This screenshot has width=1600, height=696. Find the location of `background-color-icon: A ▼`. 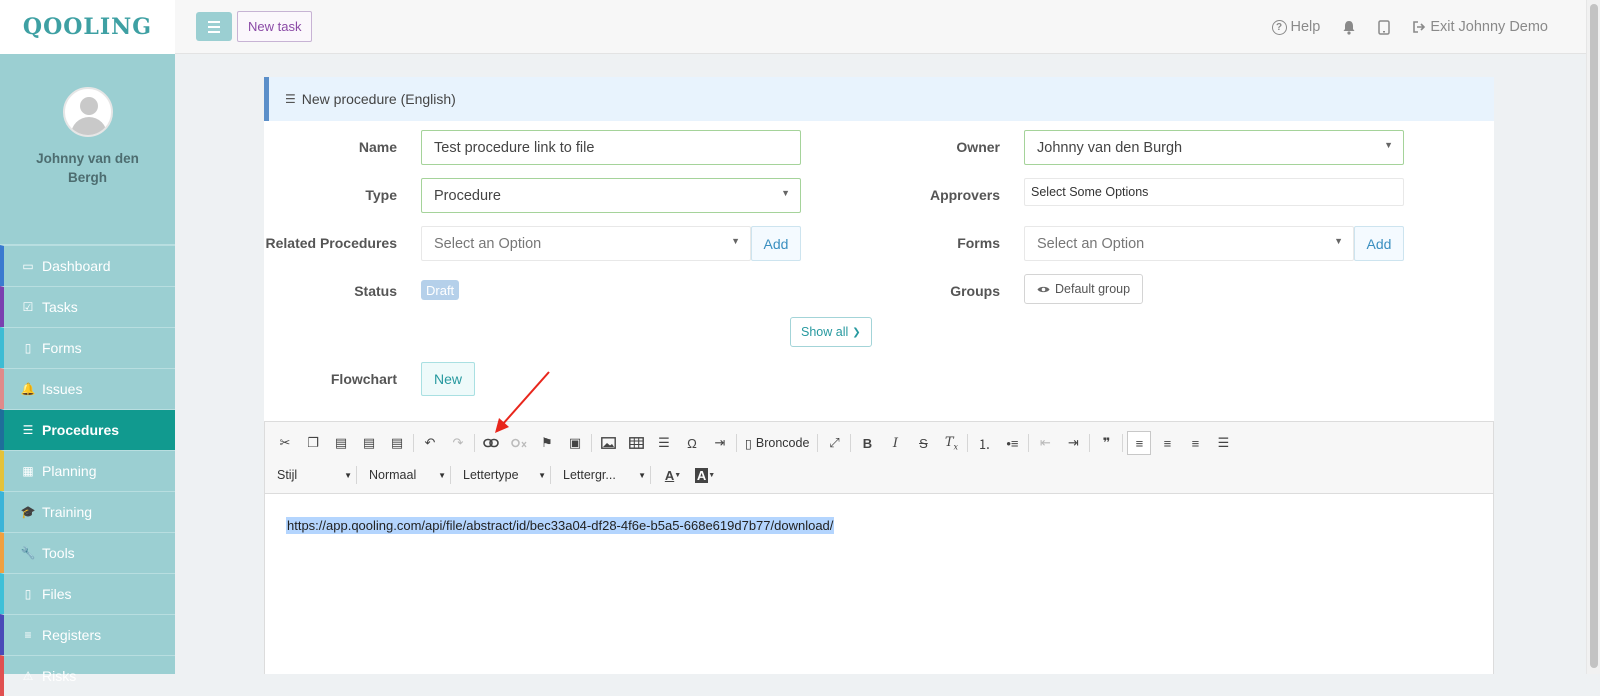

background-color-icon: A ▼ is located at coordinates (705, 475).